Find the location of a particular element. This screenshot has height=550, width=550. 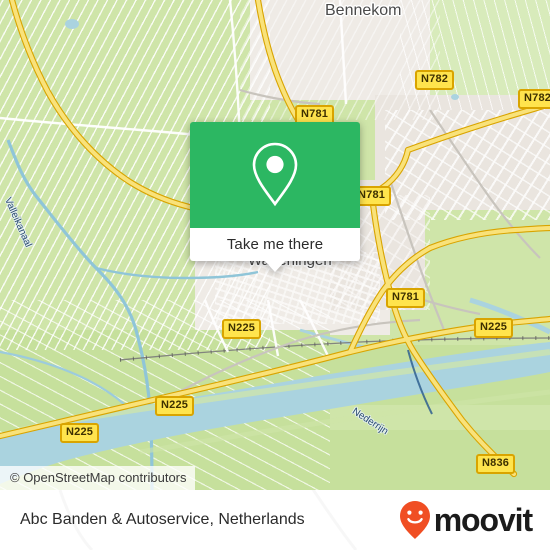

moovit-logo: moovit is located at coordinates (465, 520).